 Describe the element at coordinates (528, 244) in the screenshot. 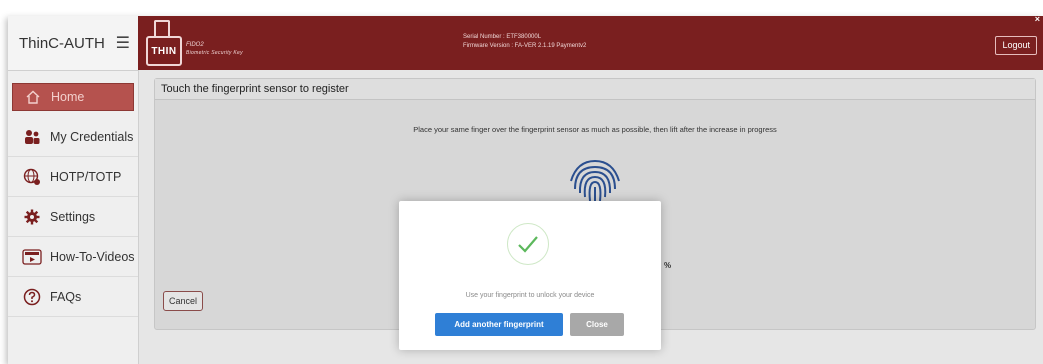

I see `check-icon` at that location.